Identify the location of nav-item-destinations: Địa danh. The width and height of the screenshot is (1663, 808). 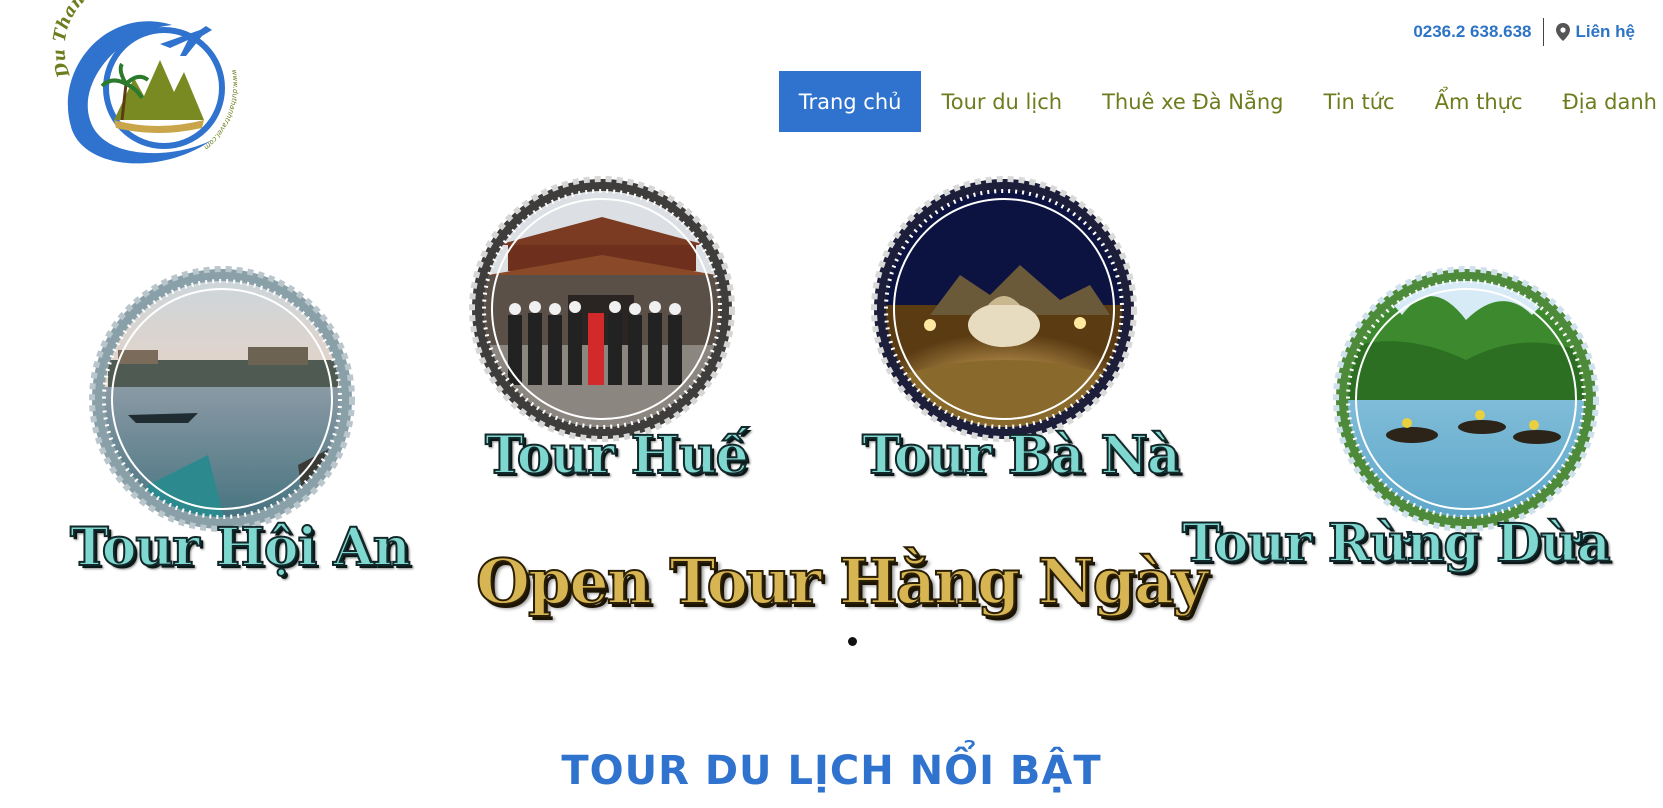
(1603, 101).